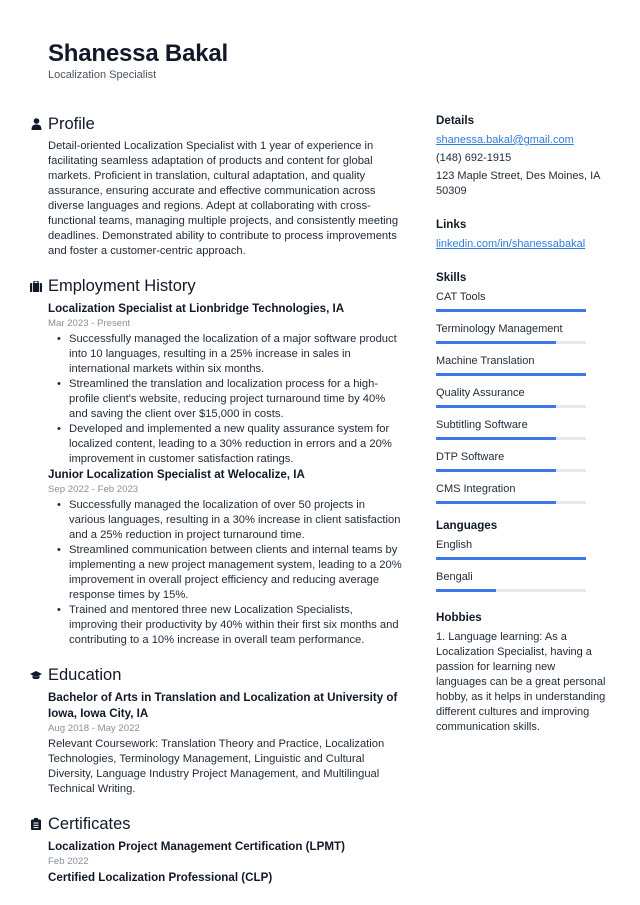 The height and width of the screenshot is (905, 640). I want to click on candidate-role: Localization Specialist, so click(102, 75).